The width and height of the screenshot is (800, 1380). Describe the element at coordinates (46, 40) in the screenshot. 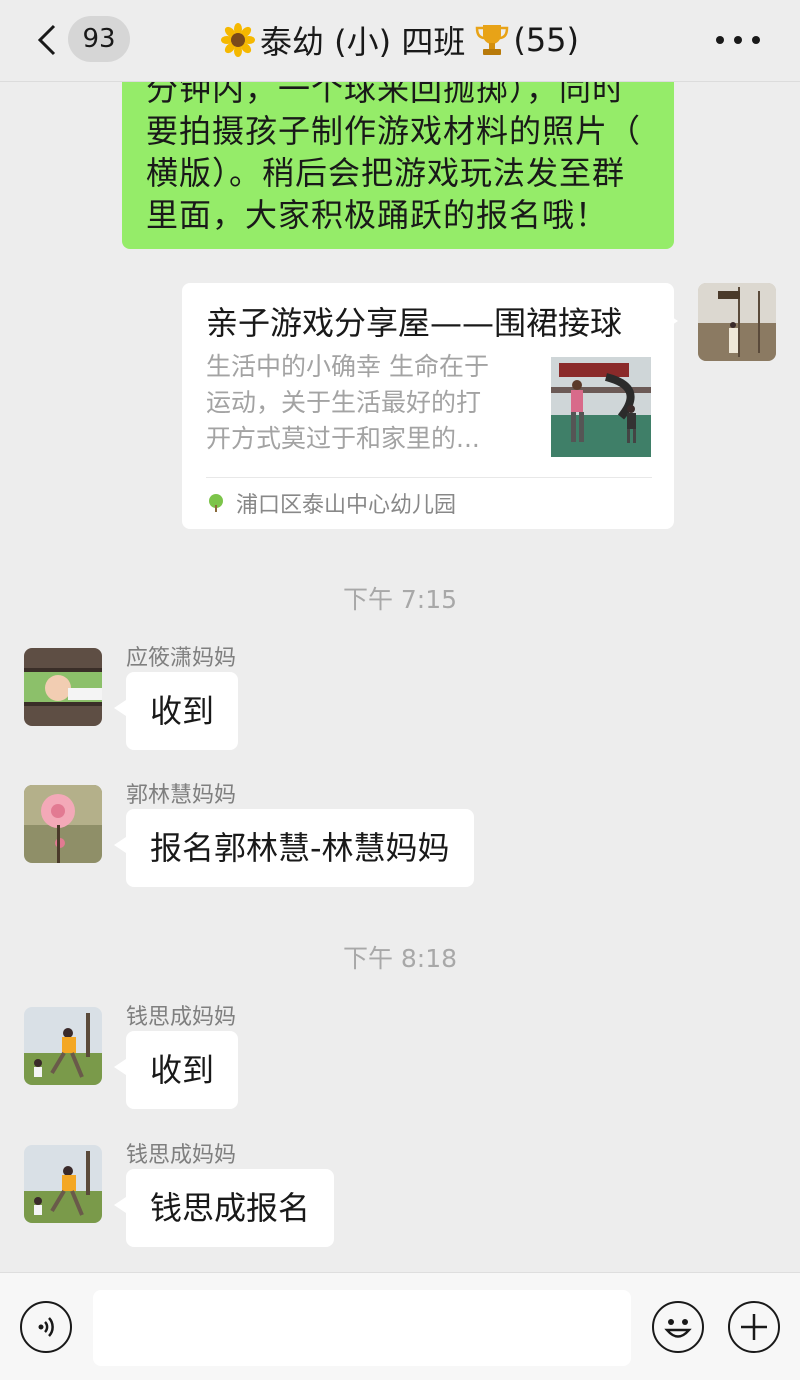

I see `chevron-left-icon` at that location.